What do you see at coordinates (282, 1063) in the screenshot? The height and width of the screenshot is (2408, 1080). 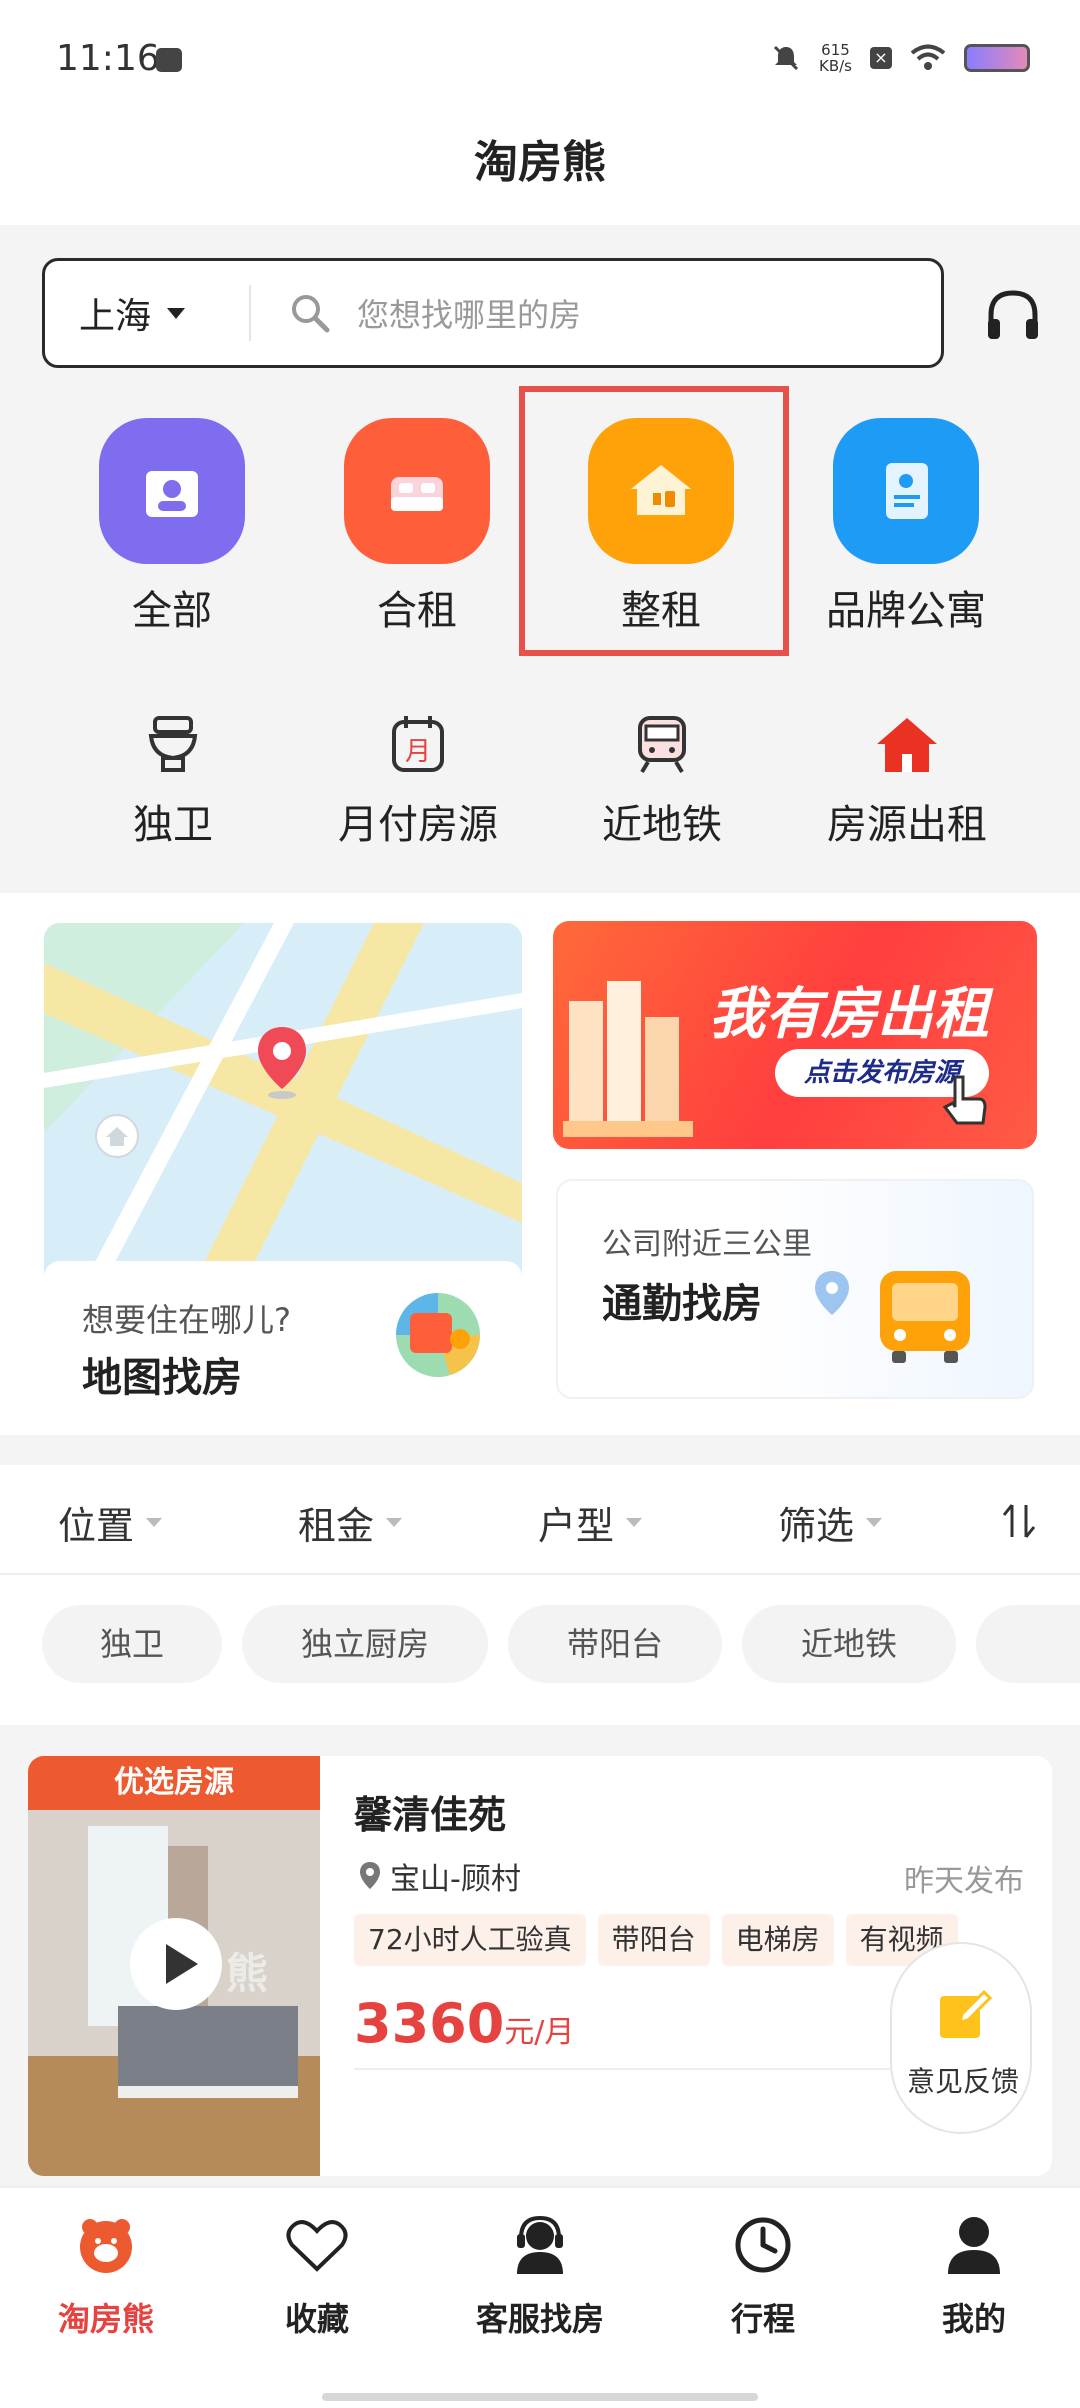 I see `map-pin-icon` at bounding box center [282, 1063].